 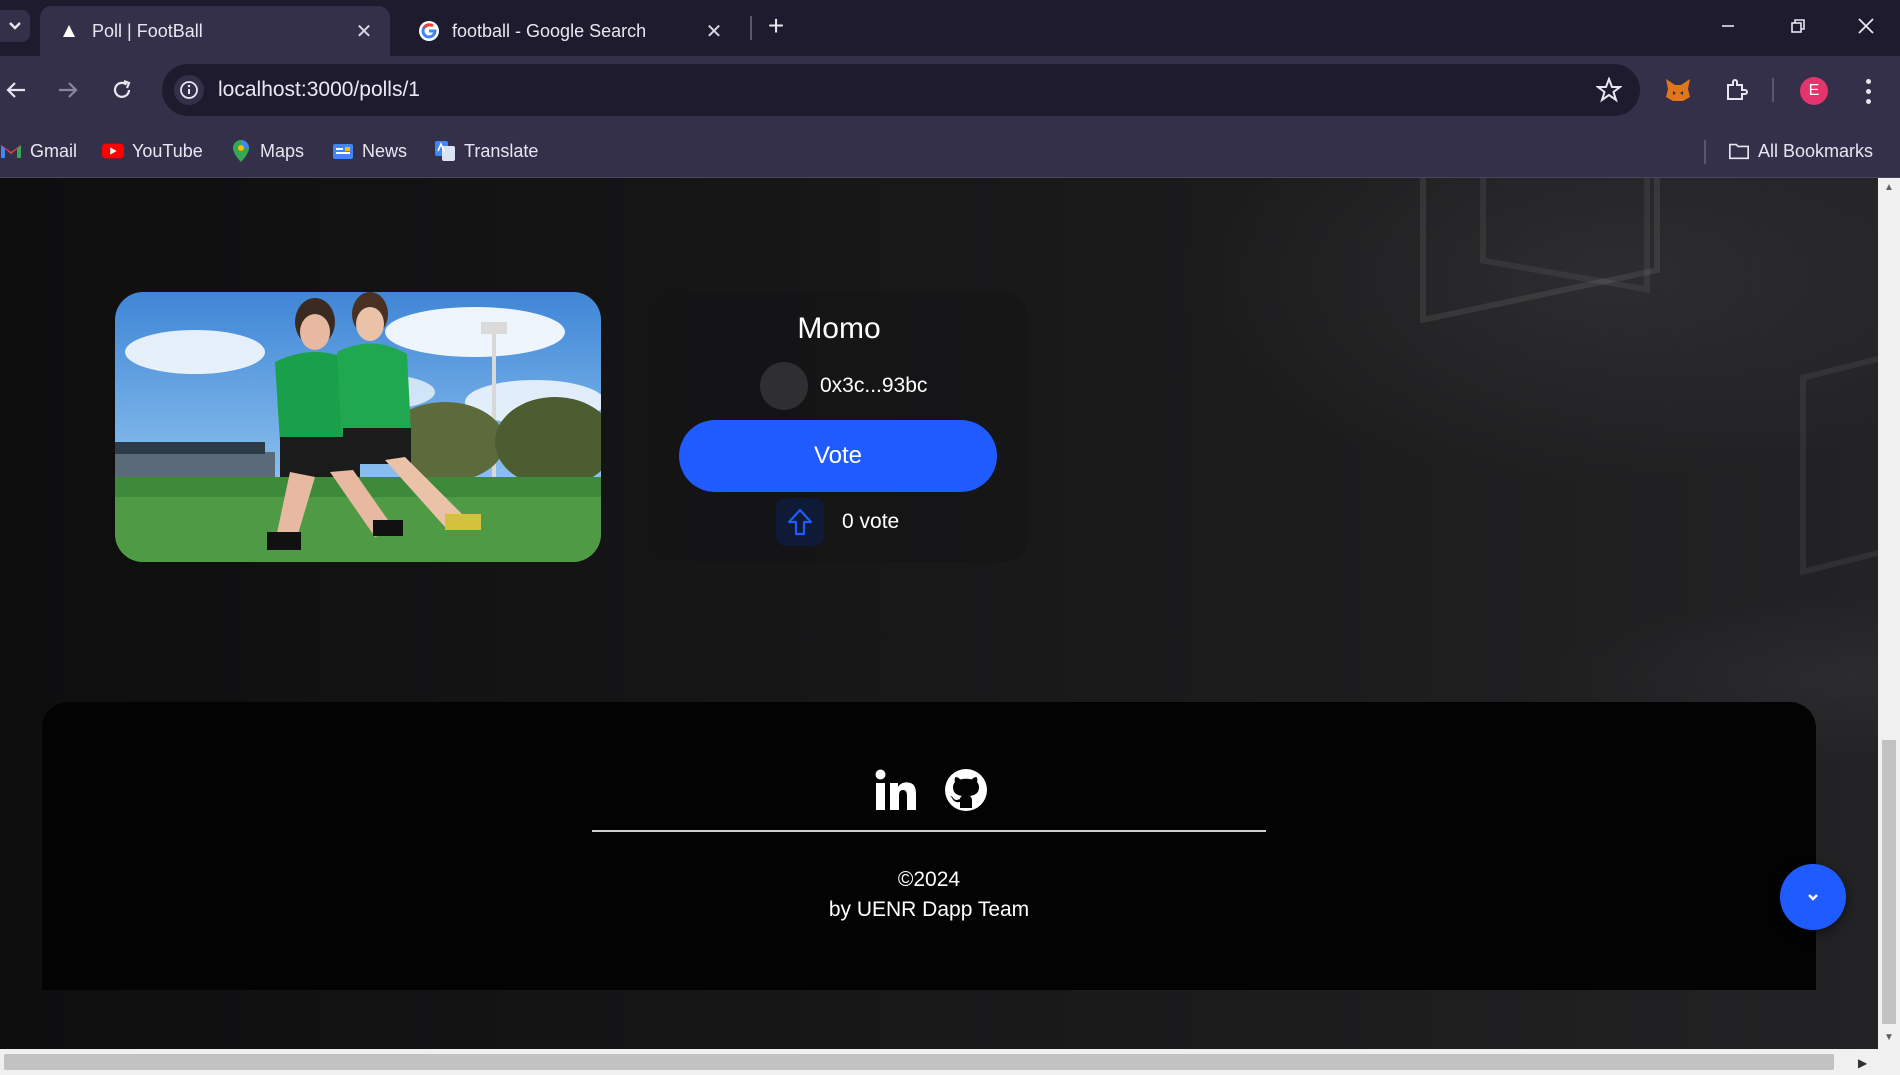 I want to click on tab-search-button, so click(x=15, y=26).